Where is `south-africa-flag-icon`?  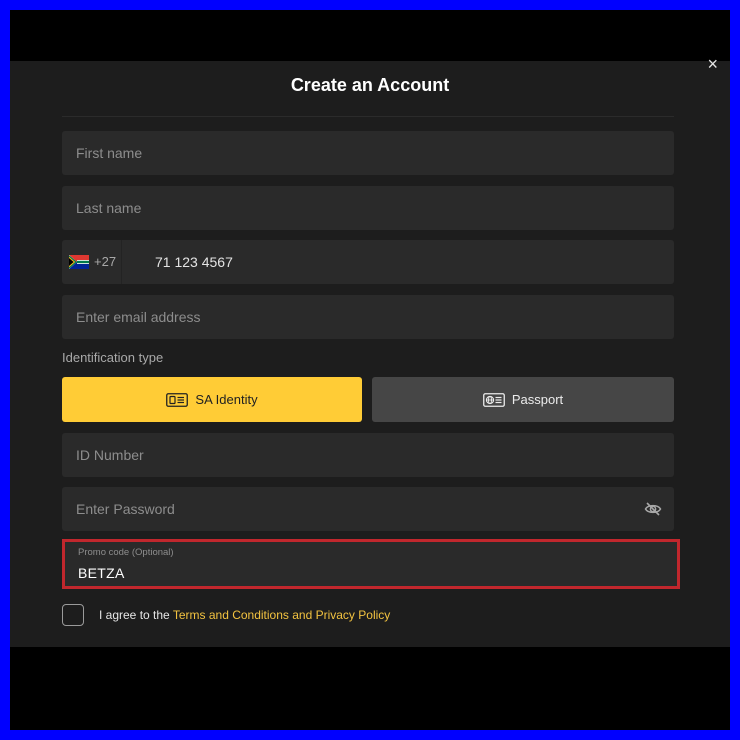
south-africa-flag-icon is located at coordinates (79, 262).